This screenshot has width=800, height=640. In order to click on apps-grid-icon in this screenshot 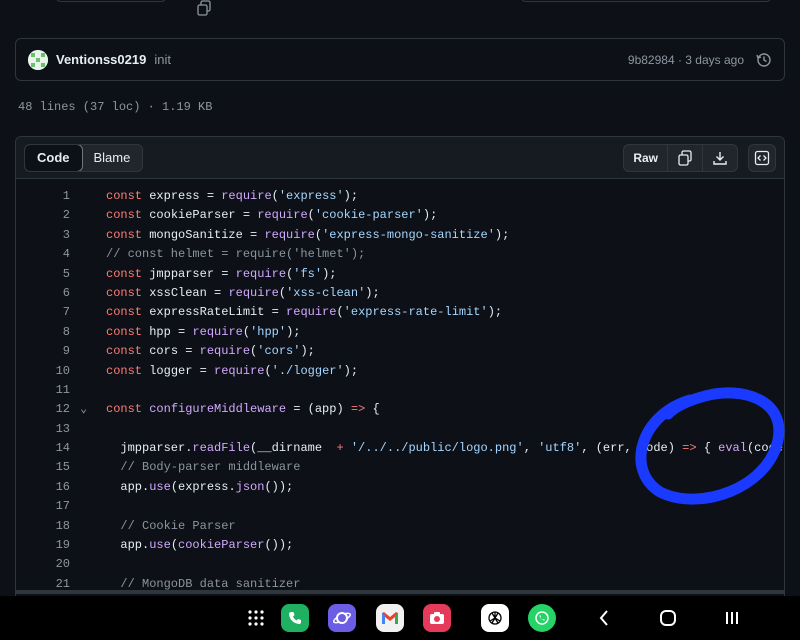, I will do `click(256, 618)`.